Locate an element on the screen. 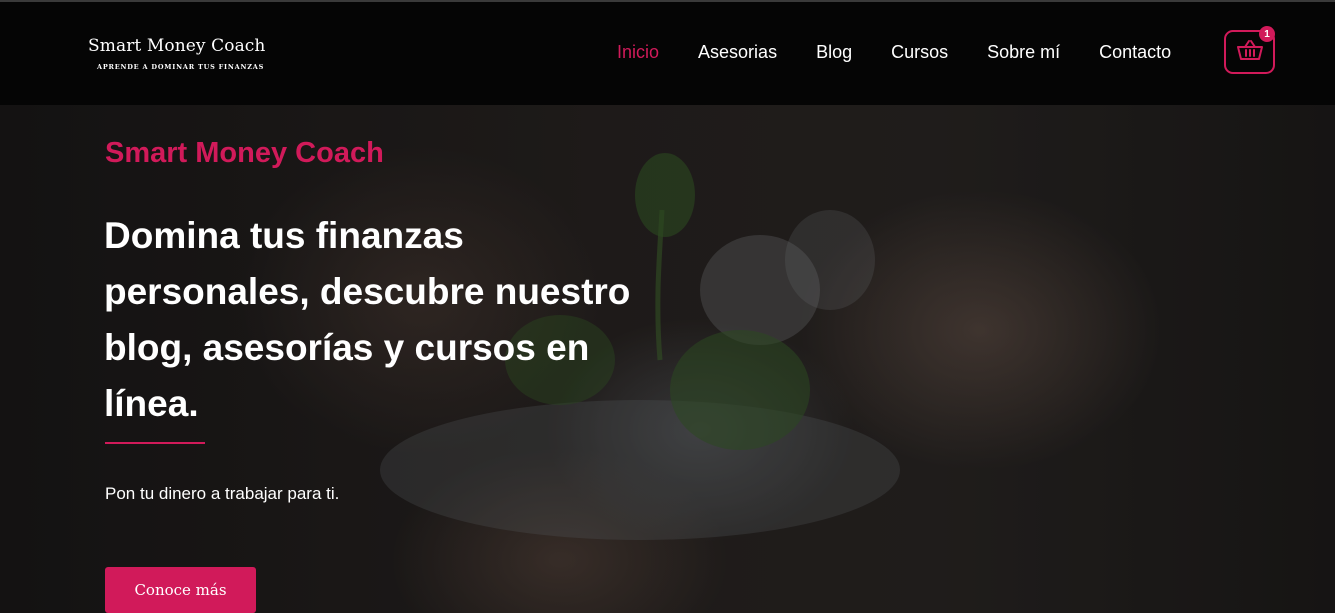 Image resolution: width=1335 pixels, height=613 pixels. nav-item-asesorias: Asesorias is located at coordinates (737, 52).